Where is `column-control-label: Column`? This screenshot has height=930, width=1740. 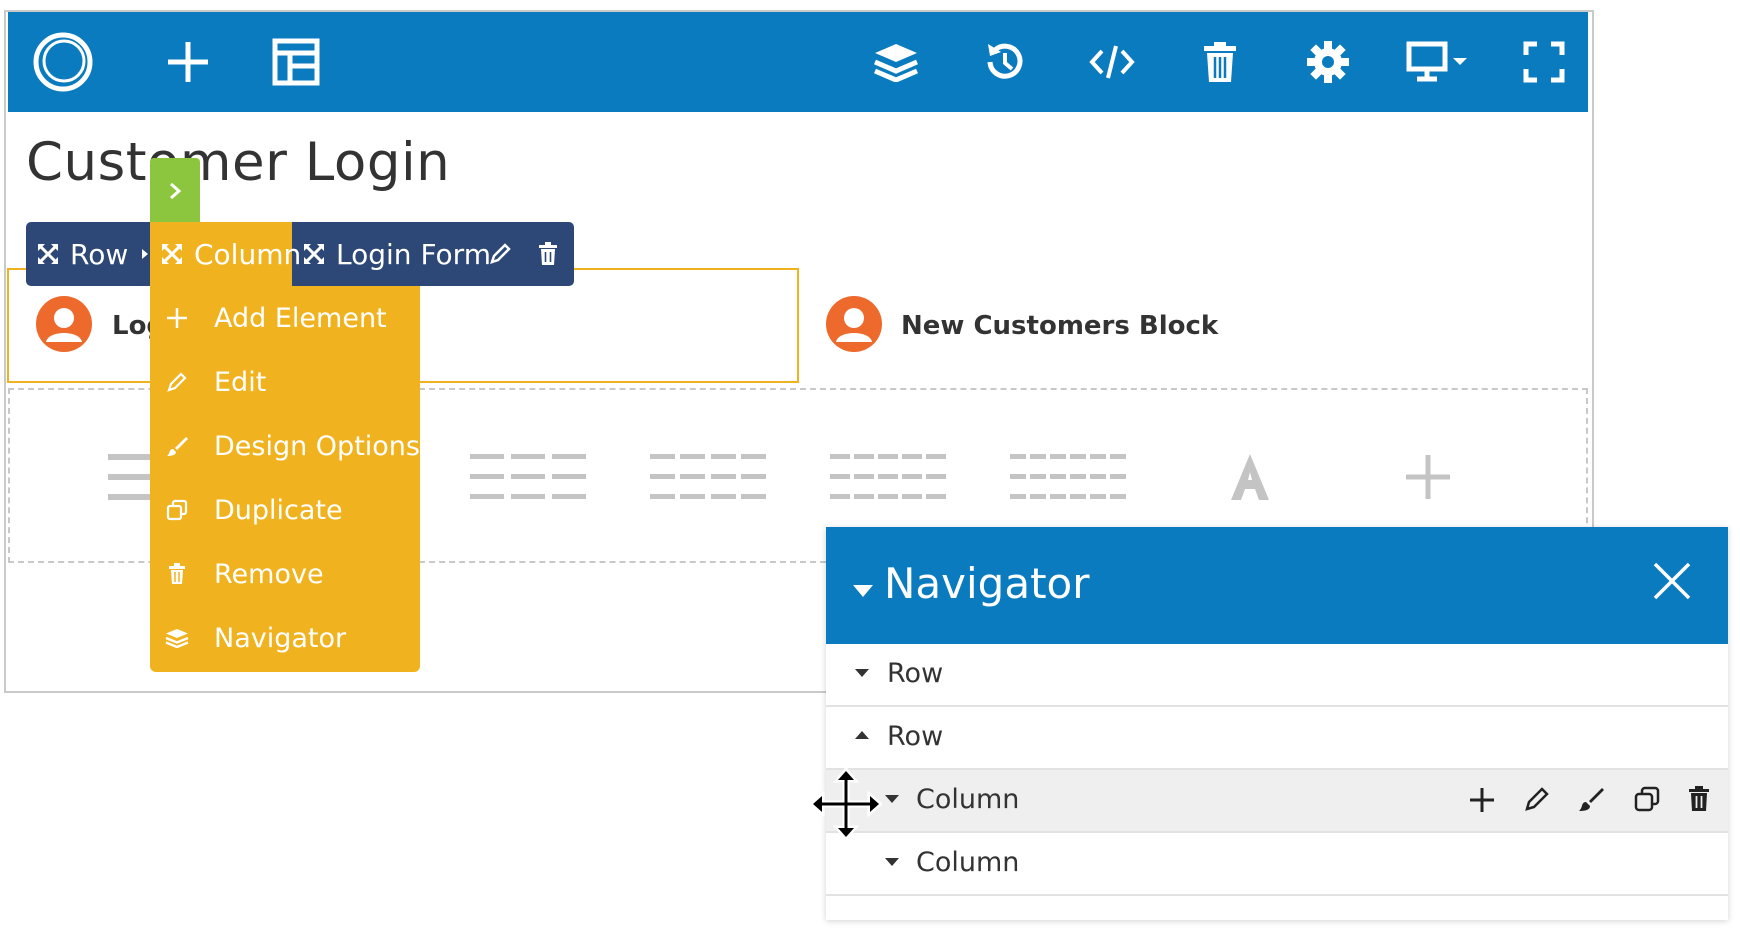 column-control-label: Column is located at coordinates (248, 254).